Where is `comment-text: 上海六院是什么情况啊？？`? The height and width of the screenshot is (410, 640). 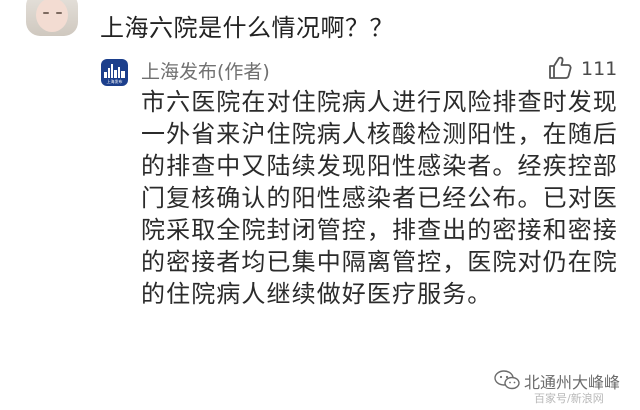 comment-text: 上海六院是什么情况啊？？ is located at coordinates (247, 28).